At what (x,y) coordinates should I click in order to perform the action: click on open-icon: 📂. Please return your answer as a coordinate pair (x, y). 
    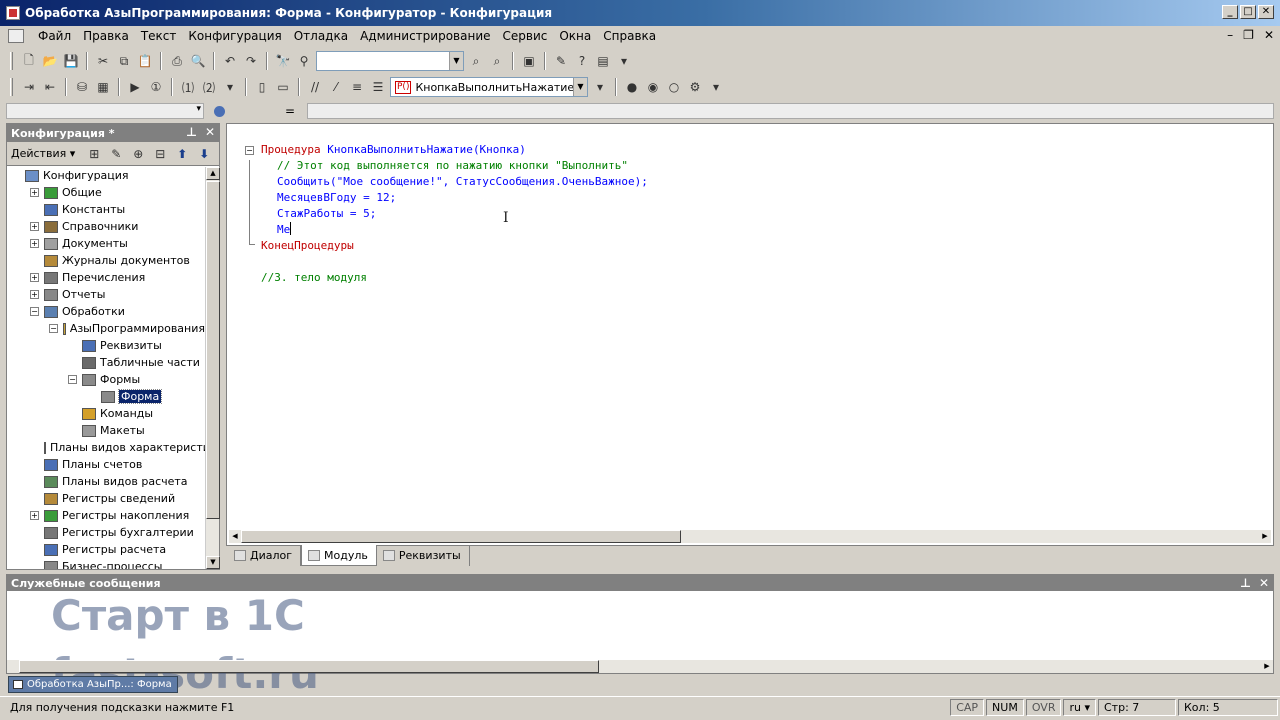
    Looking at the image, I should click on (50, 61).